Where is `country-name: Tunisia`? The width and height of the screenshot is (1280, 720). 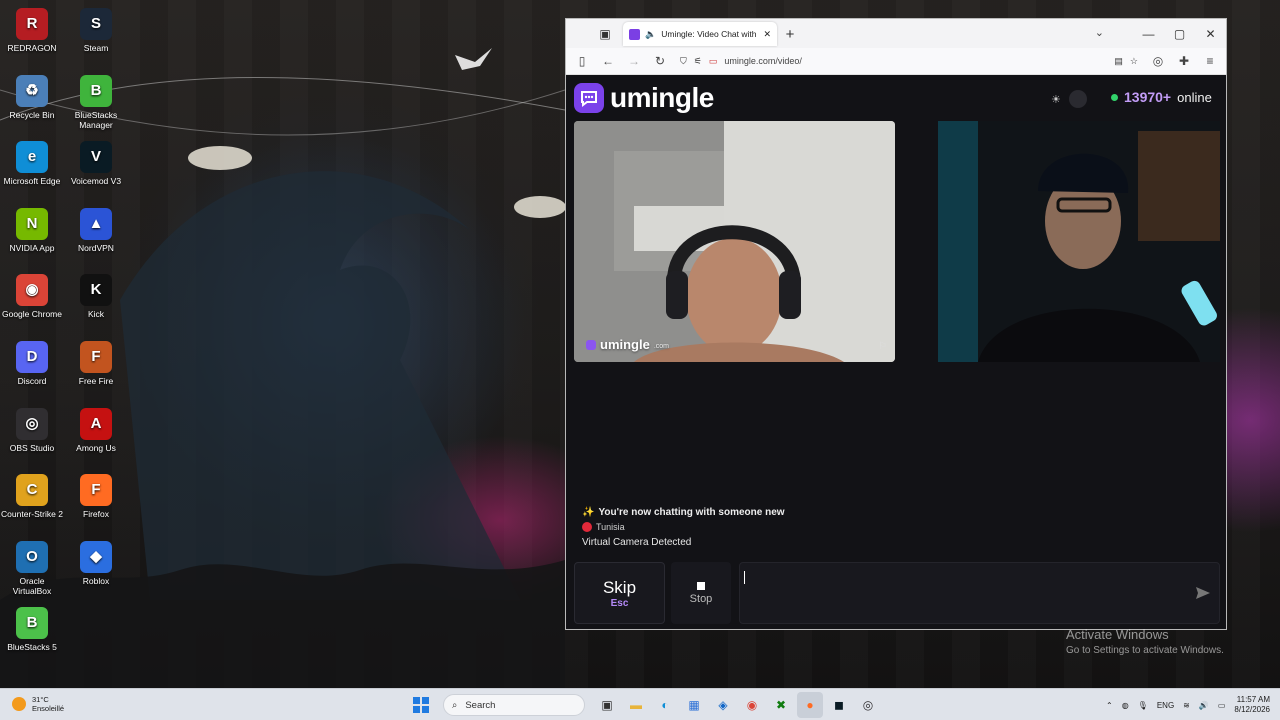
country-name: Tunisia is located at coordinates (610, 527).